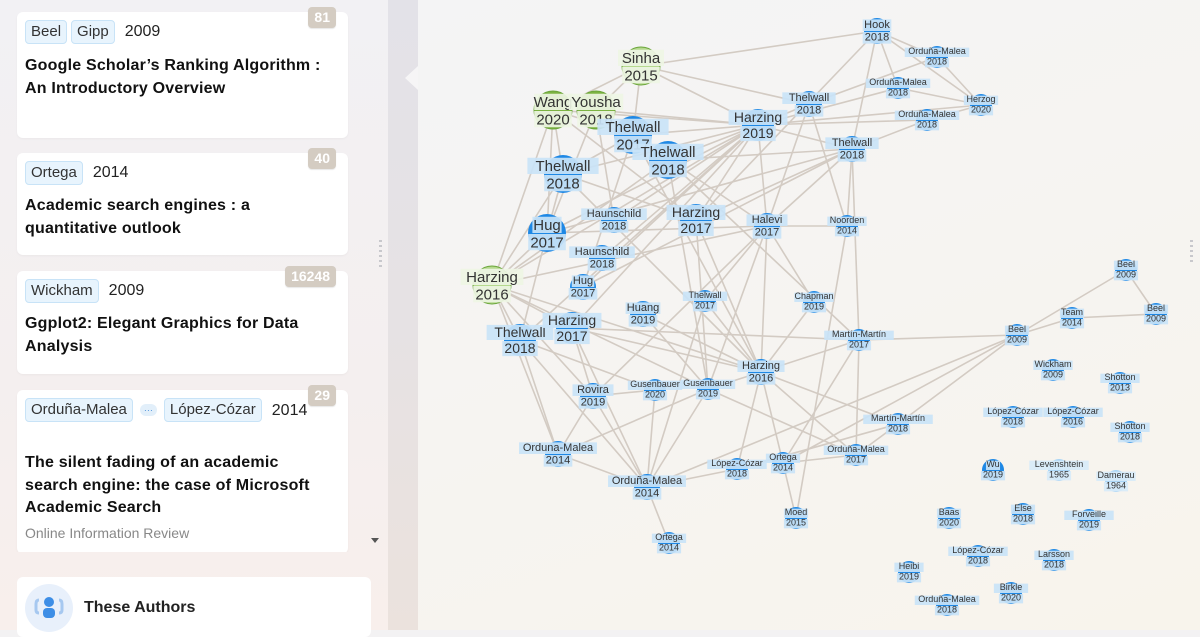 The height and width of the screenshot is (637, 1200). Describe the element at coordinates (1089, 520) in the screenshot. I see `paper-node: Forveille2019` at that location.